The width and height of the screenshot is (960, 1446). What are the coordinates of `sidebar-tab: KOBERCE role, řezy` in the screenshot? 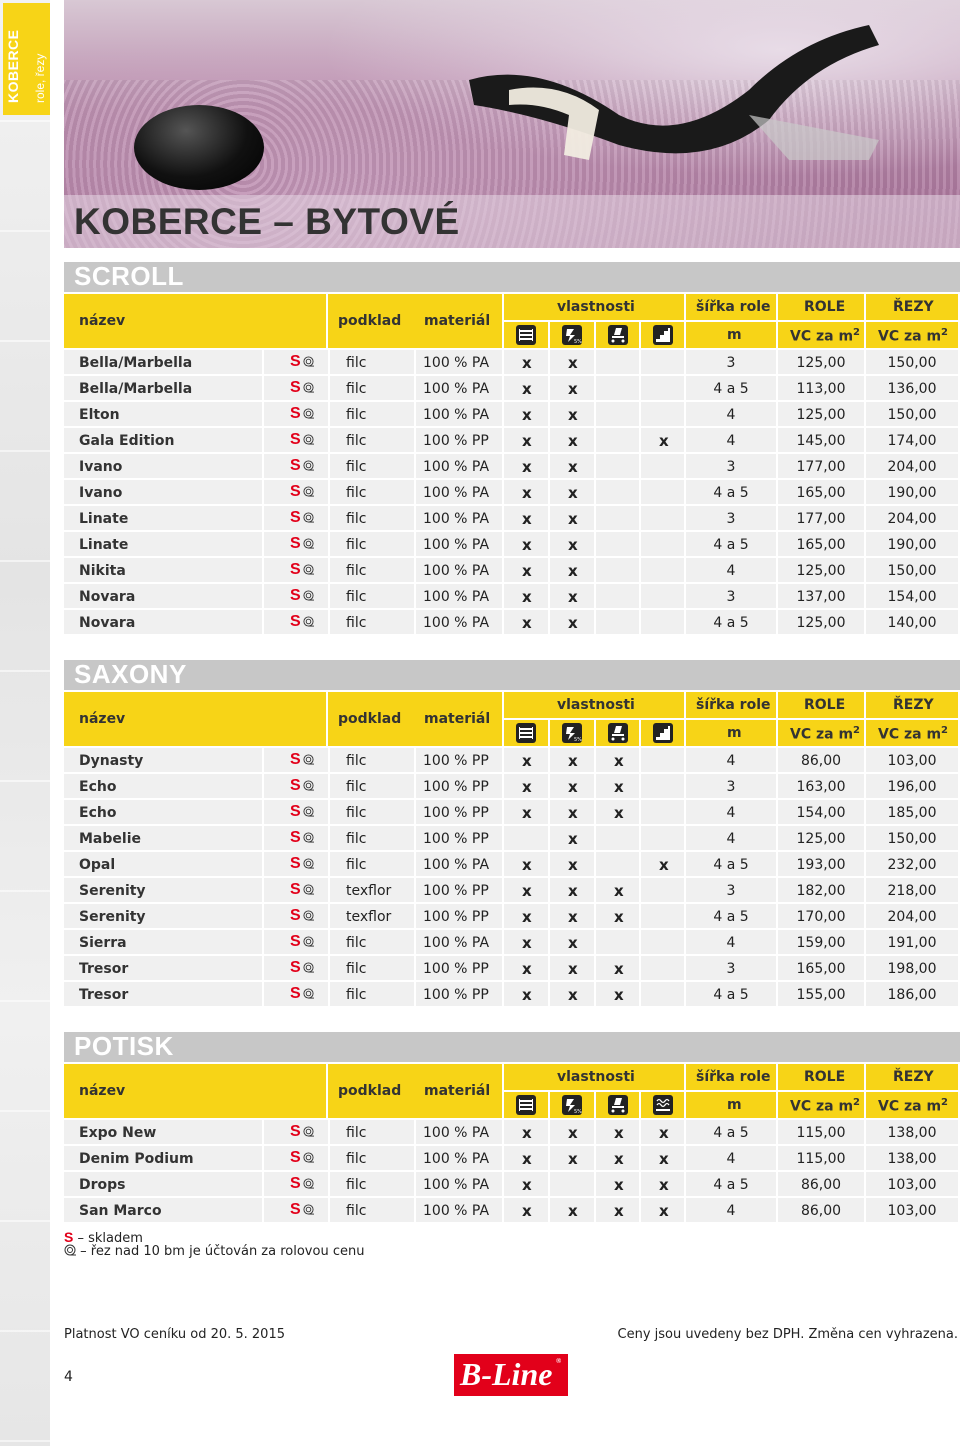 It's located at (26, 59).